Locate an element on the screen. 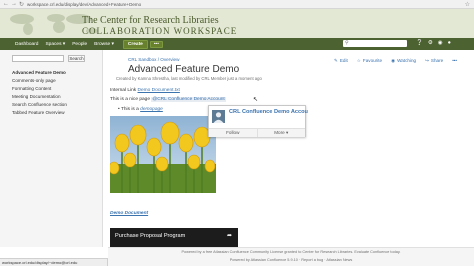 Image resolution: width=474 pixels, height=266 pixels. page-title: Advanced Feature Demo is located at coordinates (184, 69).